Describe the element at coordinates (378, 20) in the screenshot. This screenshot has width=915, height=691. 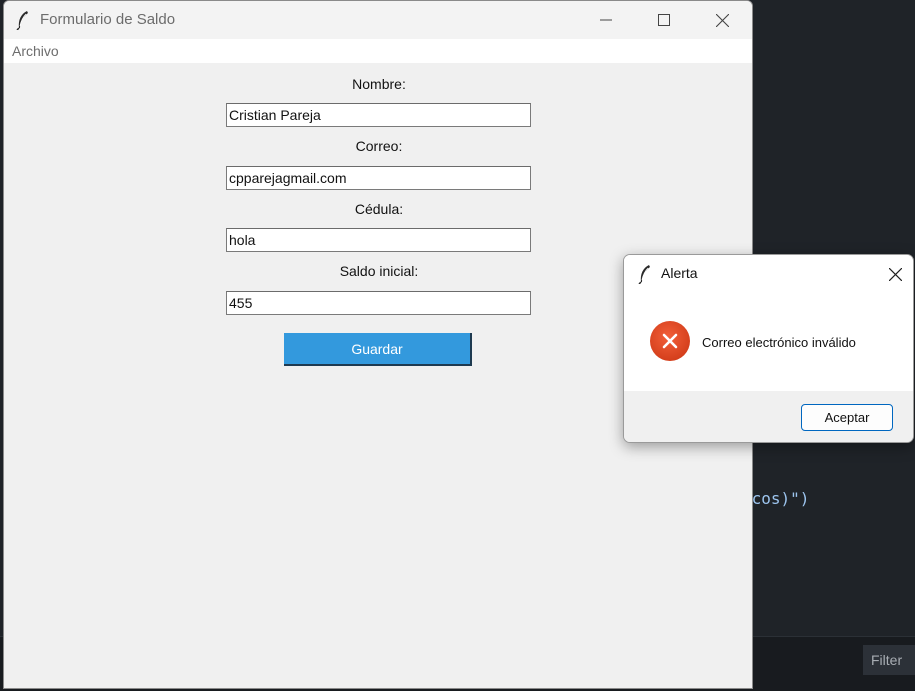
I see `title-bar: Formulario de Saldo` at that location.